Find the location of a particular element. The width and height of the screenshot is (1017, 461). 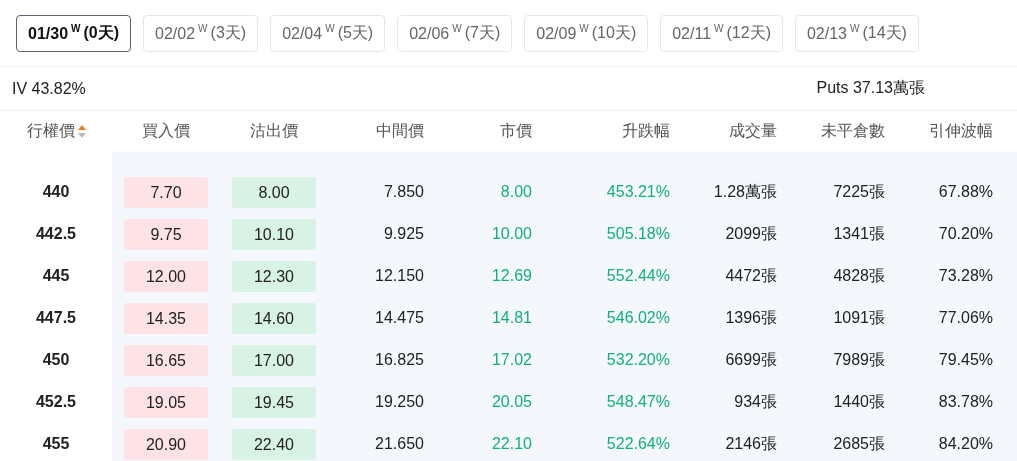

table-cell: 532.20% is located at coordinates (638, 359).